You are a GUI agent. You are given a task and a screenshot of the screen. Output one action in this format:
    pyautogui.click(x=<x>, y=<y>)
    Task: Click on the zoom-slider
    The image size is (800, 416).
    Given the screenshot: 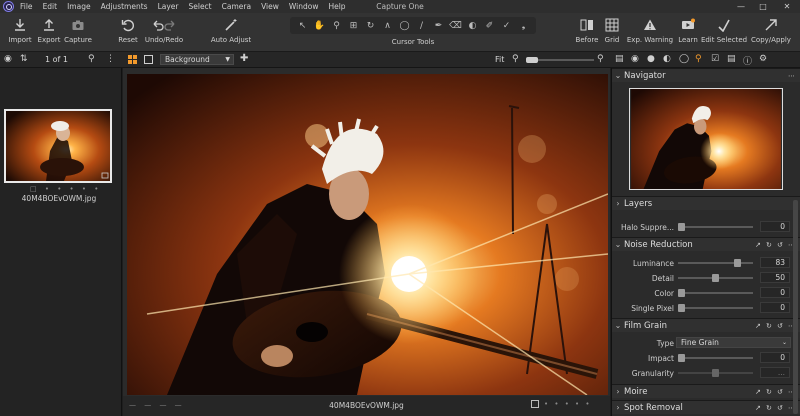 What is the action you would take?
    pyautogui.click(x=560, y=60)
    